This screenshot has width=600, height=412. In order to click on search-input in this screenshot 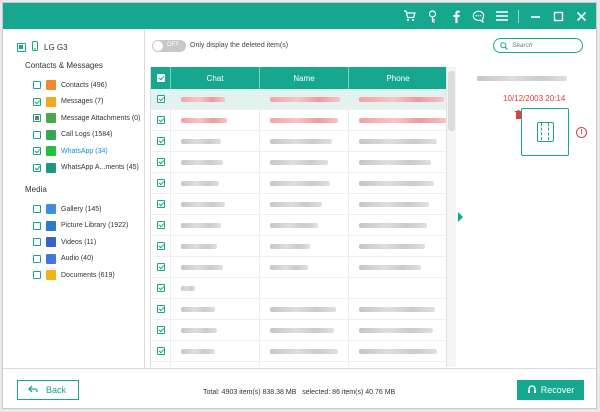, I will do `click(545, 45)`.